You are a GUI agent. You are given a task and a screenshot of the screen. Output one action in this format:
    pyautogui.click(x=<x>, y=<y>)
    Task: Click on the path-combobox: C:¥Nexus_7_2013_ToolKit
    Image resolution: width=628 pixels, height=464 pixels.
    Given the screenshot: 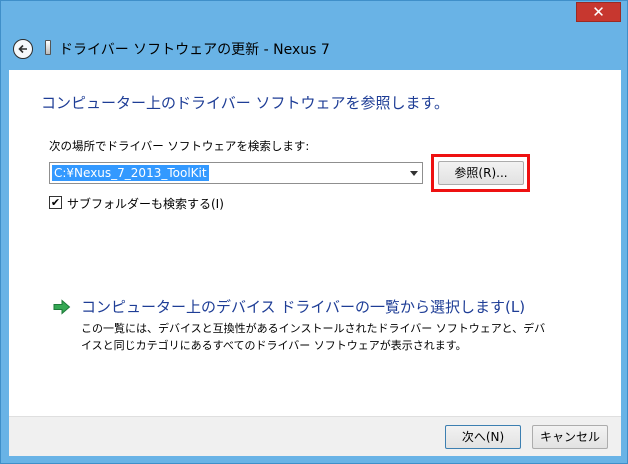 What is the action you would take?
    pyautogui.click(x=236, y=173)
    